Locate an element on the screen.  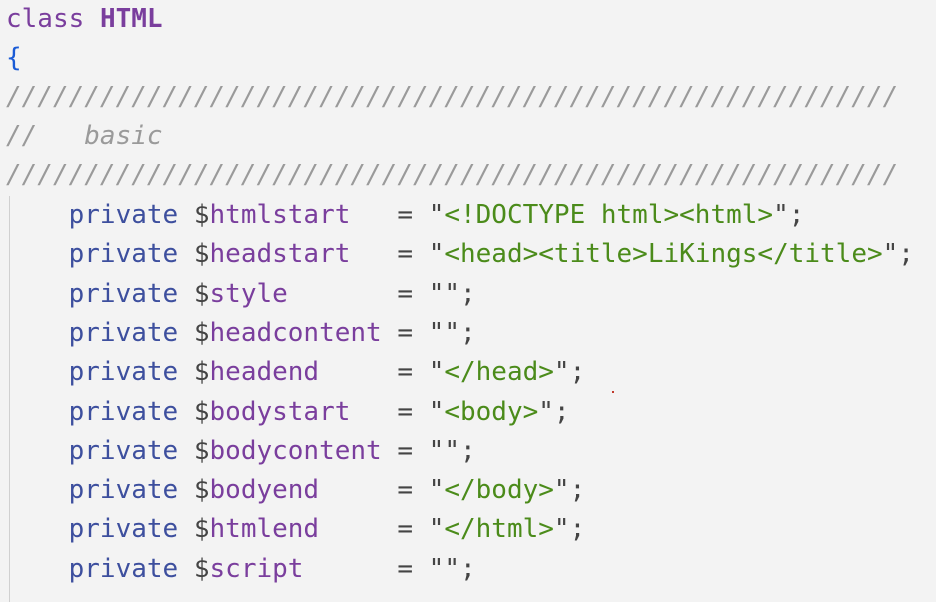
code-line-member-style: private $style = ""; is located at coordinates (241, 294).